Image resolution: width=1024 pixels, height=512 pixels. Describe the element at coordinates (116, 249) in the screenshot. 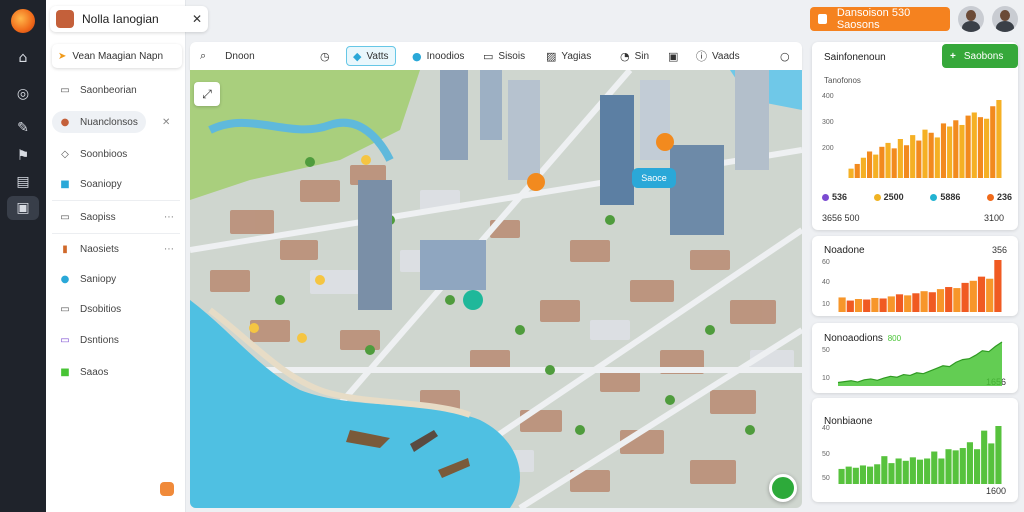

I see `sidebar-item-5: ▮ Naosiets ⋯` at that location.